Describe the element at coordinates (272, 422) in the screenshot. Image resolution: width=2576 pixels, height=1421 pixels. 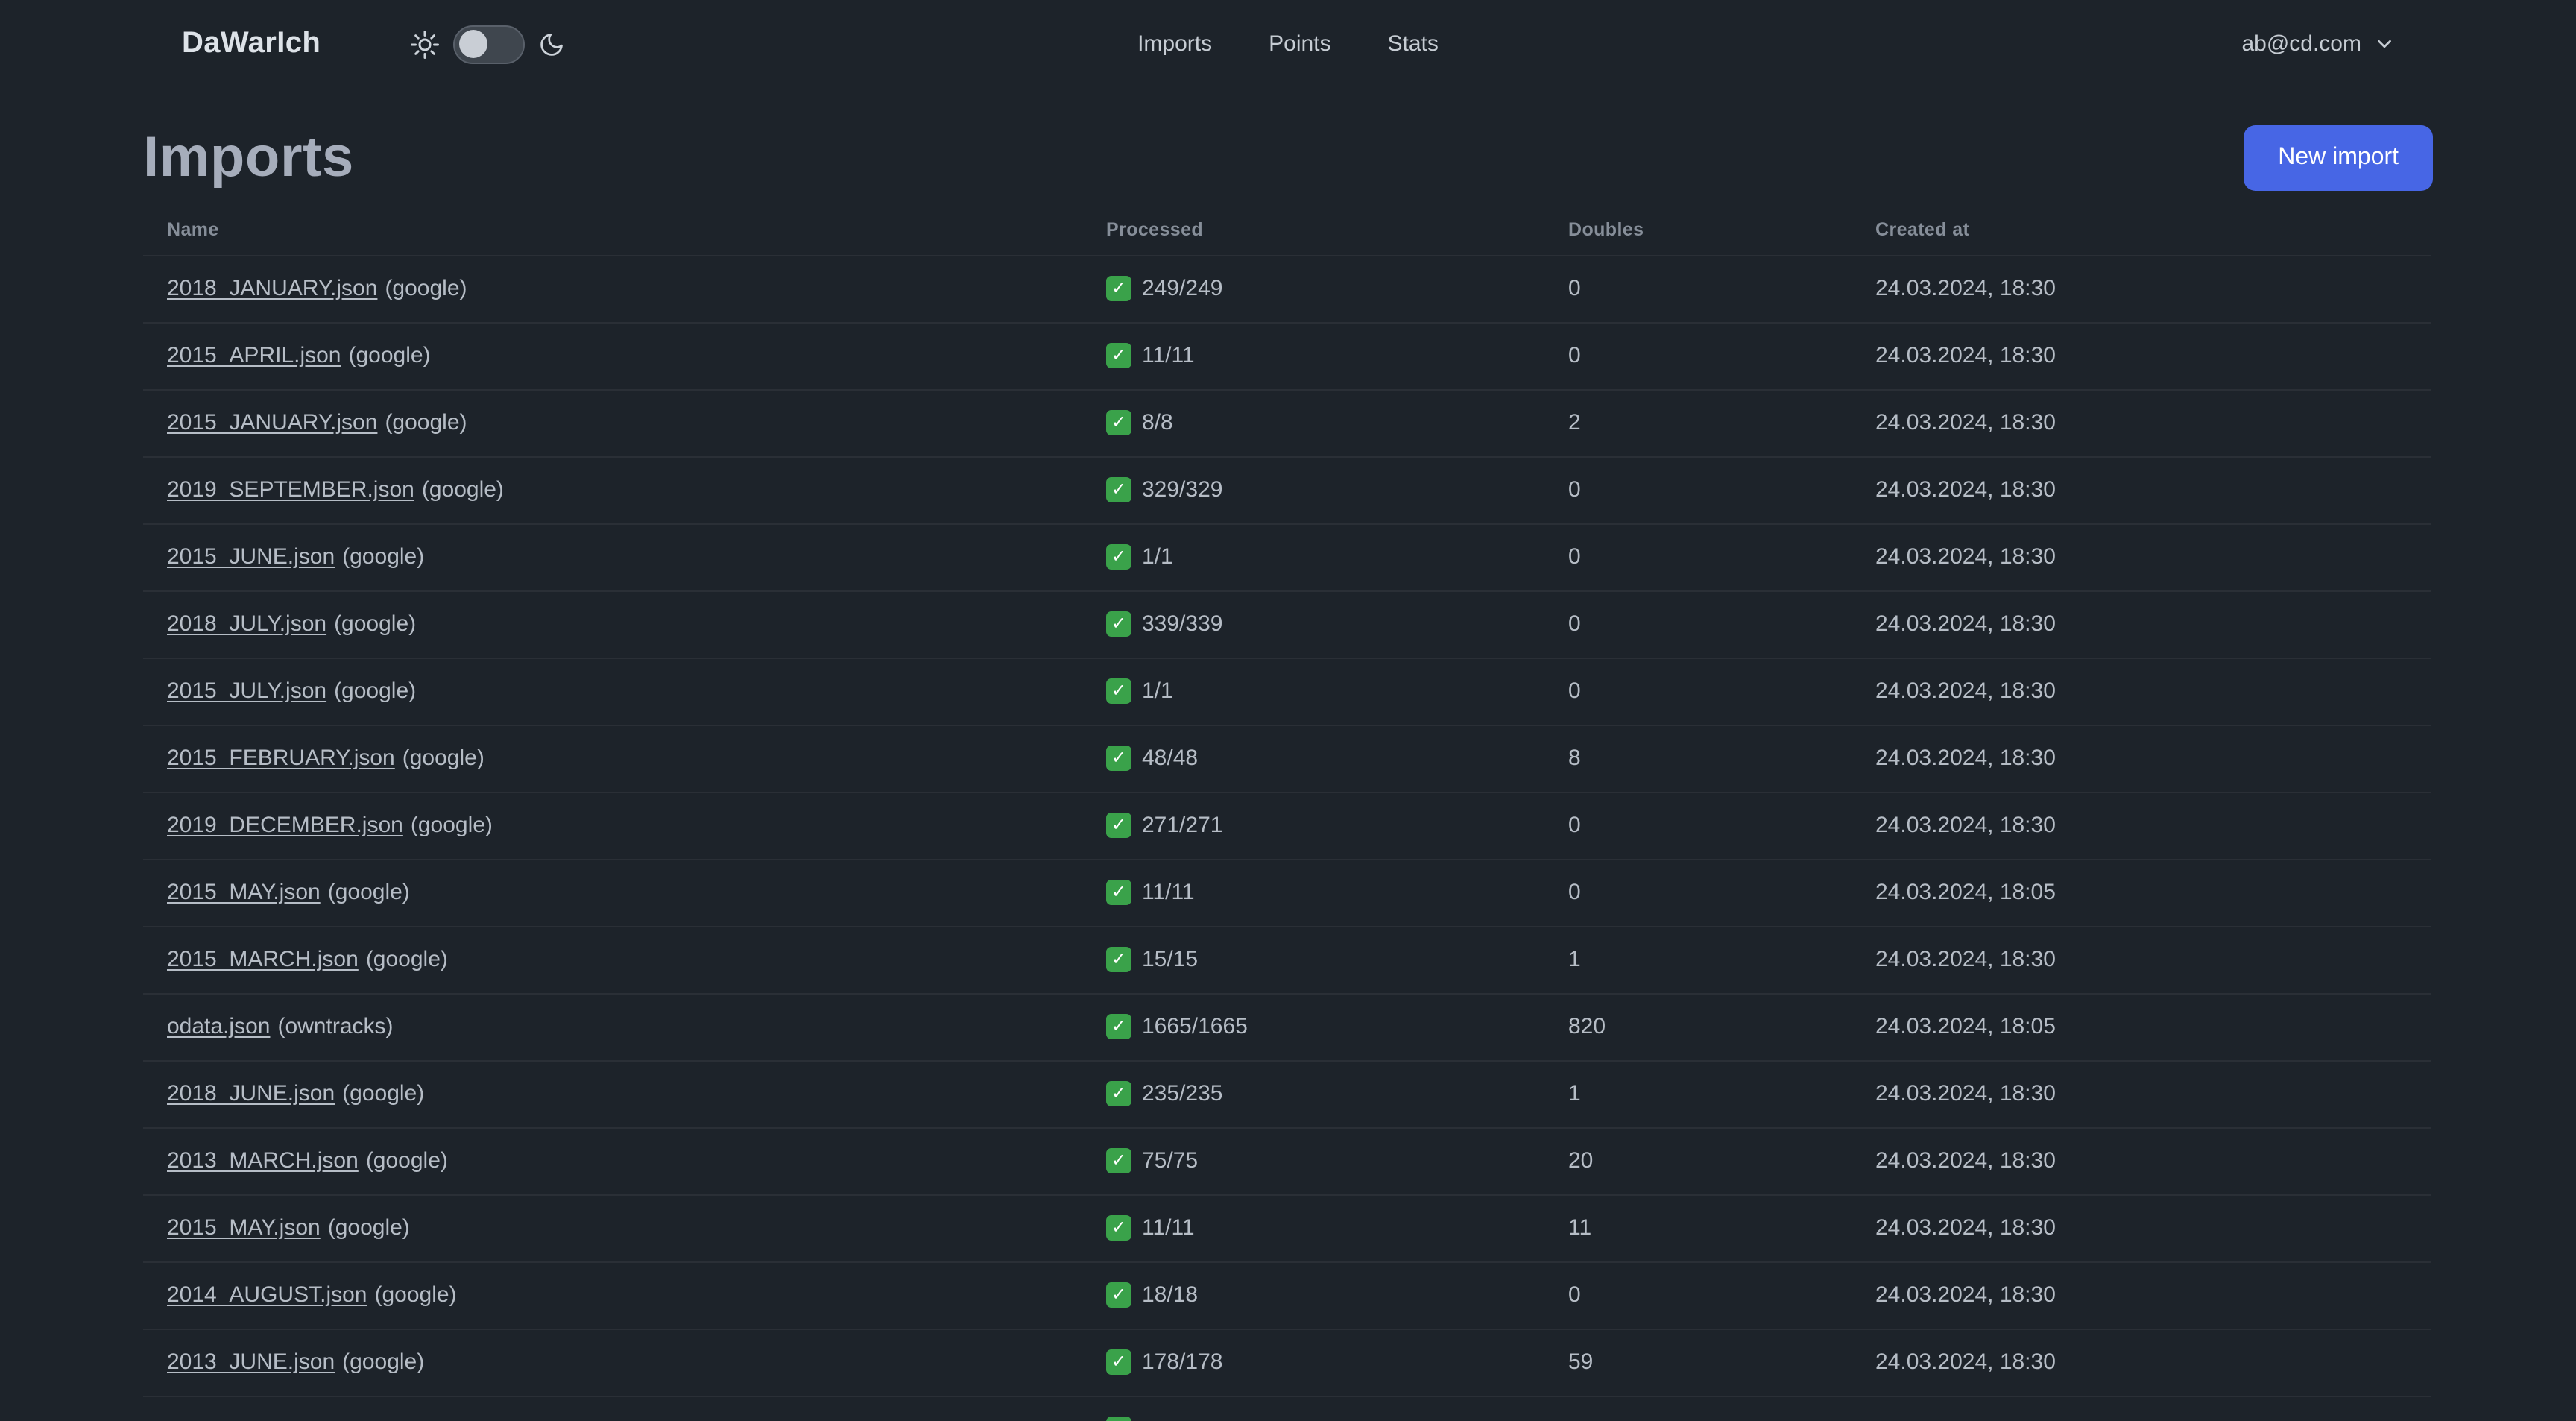
I see `import-file-link: 2015_JANUARY.json` at that location.